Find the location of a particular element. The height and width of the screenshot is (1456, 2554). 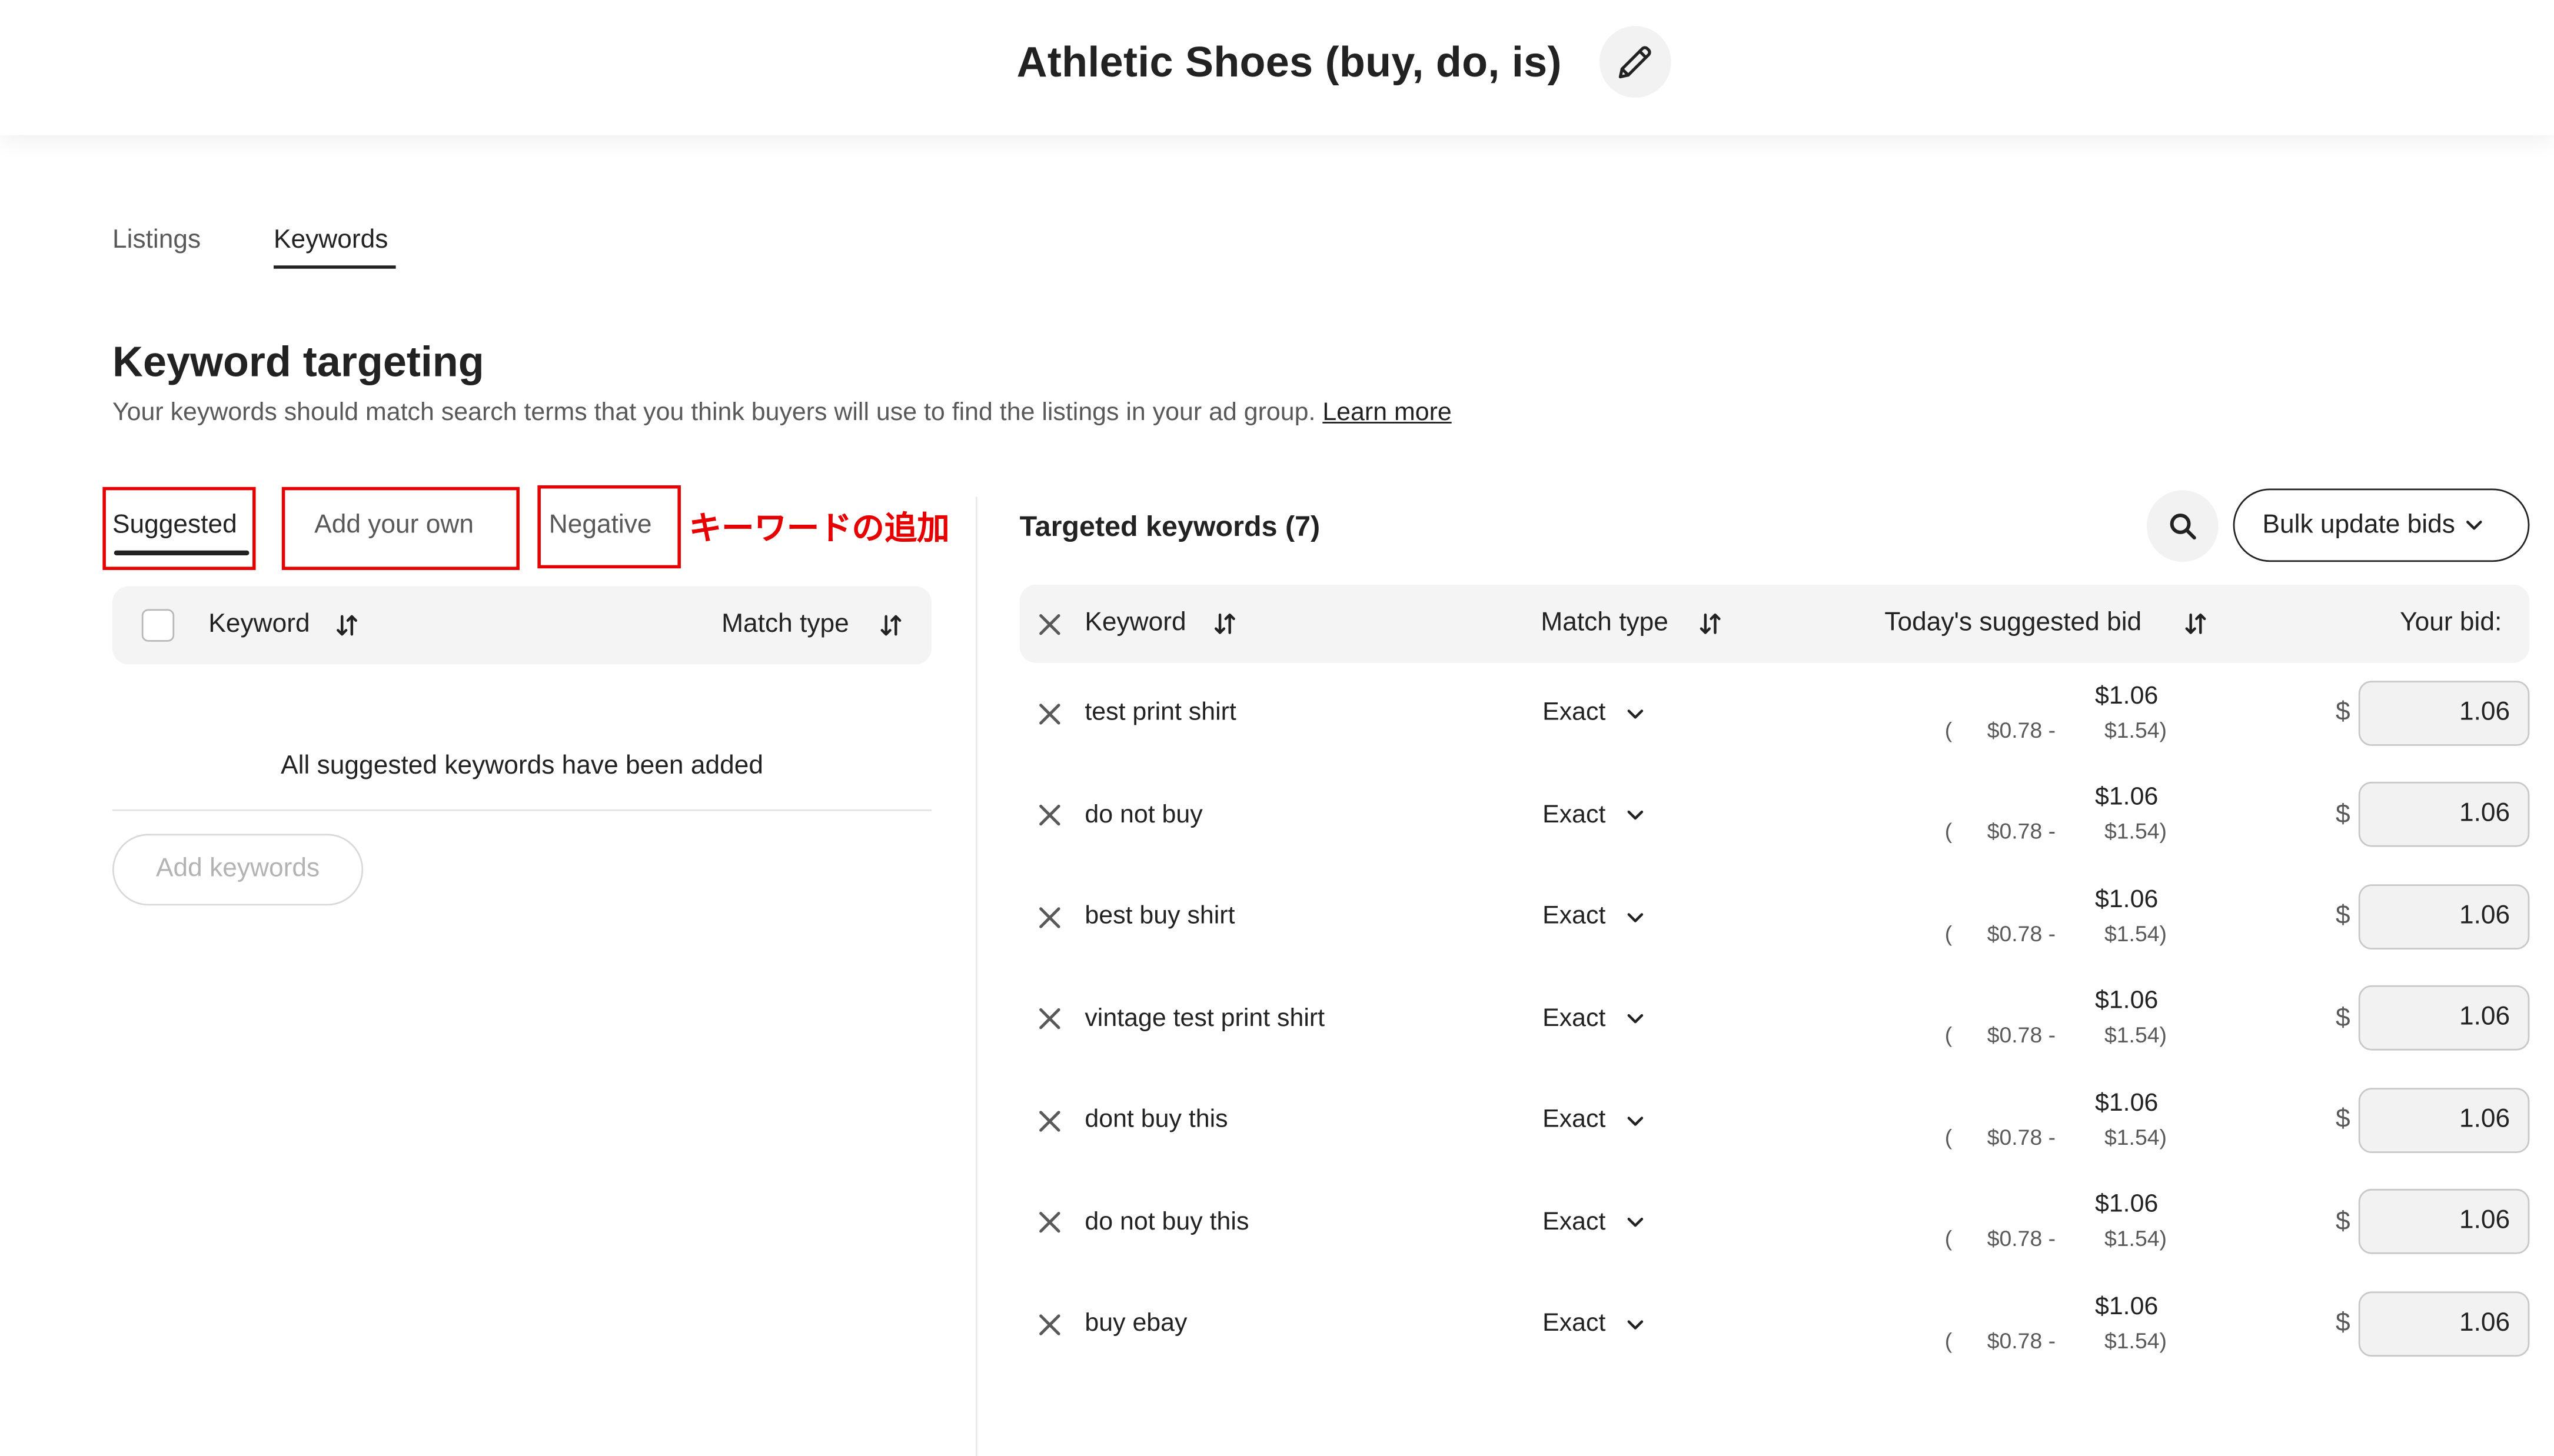

highlight-box-add-your-own is located at coordinates (400, 528).